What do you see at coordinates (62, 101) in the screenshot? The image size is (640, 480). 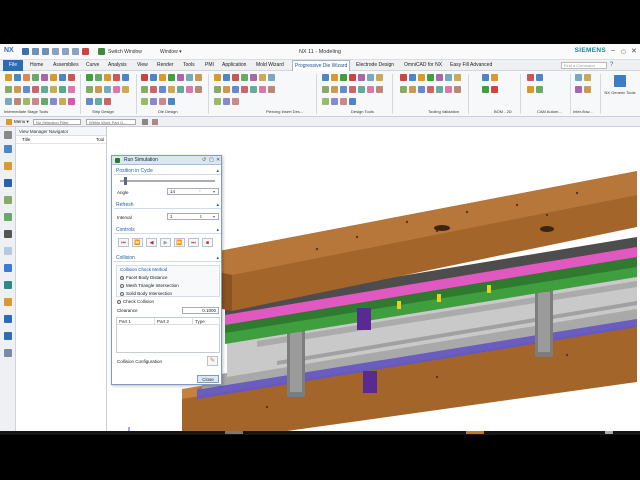 I see `station-icon` at bounding box center [62, 101].